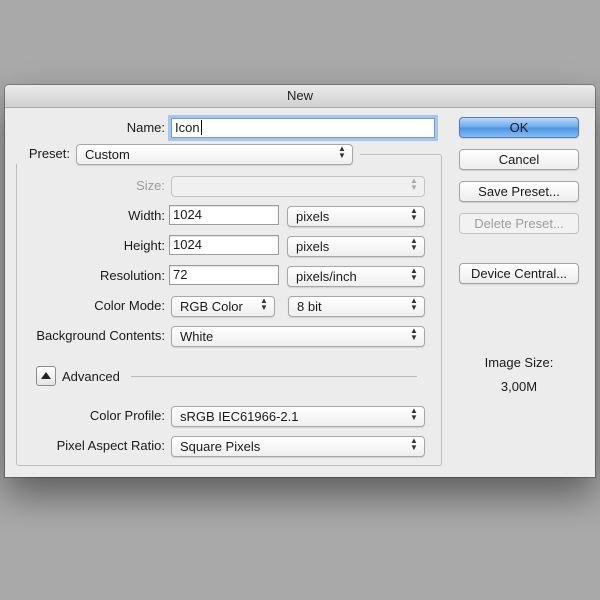 Image resolution: width=600 pixels, height=600 pixels. Describe the element at coordinates (303, 128) in the screenshot. I see `name-field: Icon` at that location.